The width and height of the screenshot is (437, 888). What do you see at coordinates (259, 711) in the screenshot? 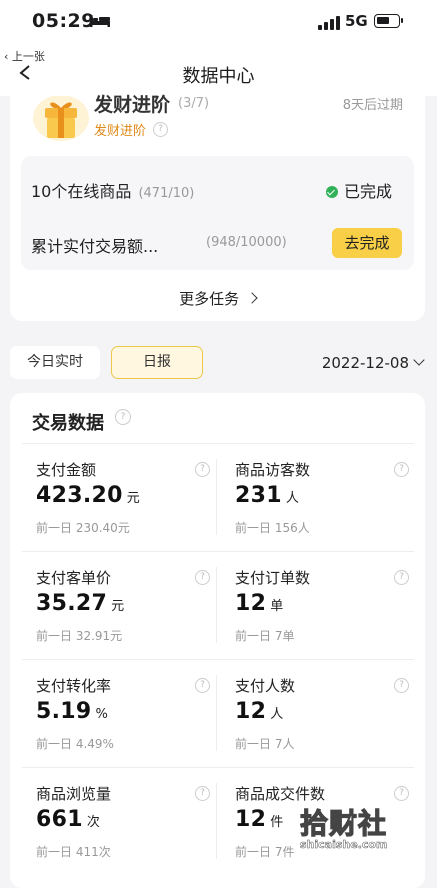
I see `metric-value: 12 人` at bounding box center [259, 711].